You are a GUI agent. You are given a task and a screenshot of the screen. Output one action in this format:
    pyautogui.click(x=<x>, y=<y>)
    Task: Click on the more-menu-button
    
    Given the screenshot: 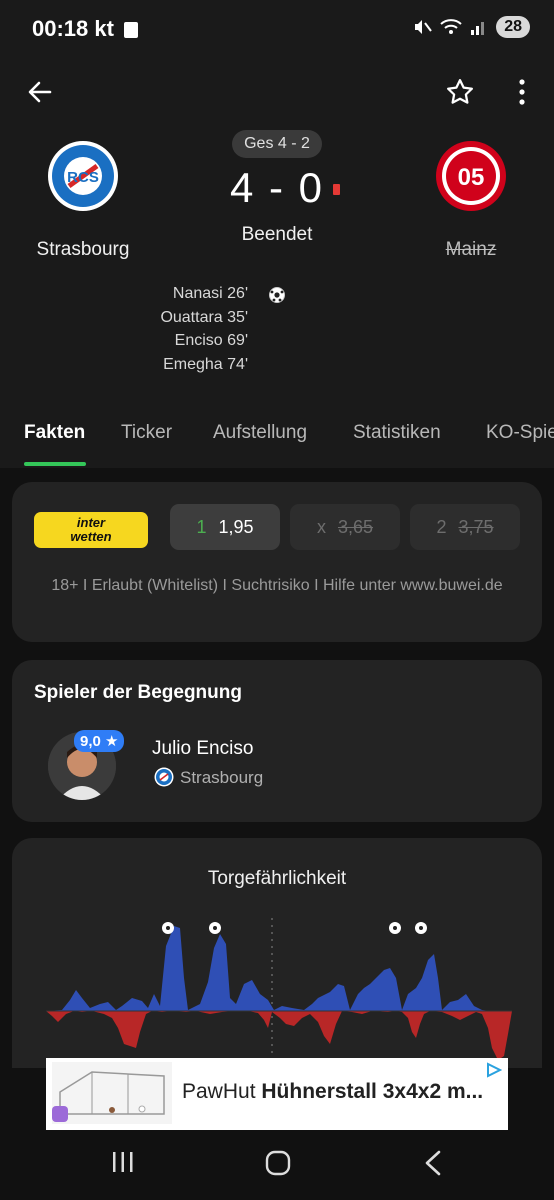 What is the action you would take?
    pyautogui.click(x=522, y=92)
    